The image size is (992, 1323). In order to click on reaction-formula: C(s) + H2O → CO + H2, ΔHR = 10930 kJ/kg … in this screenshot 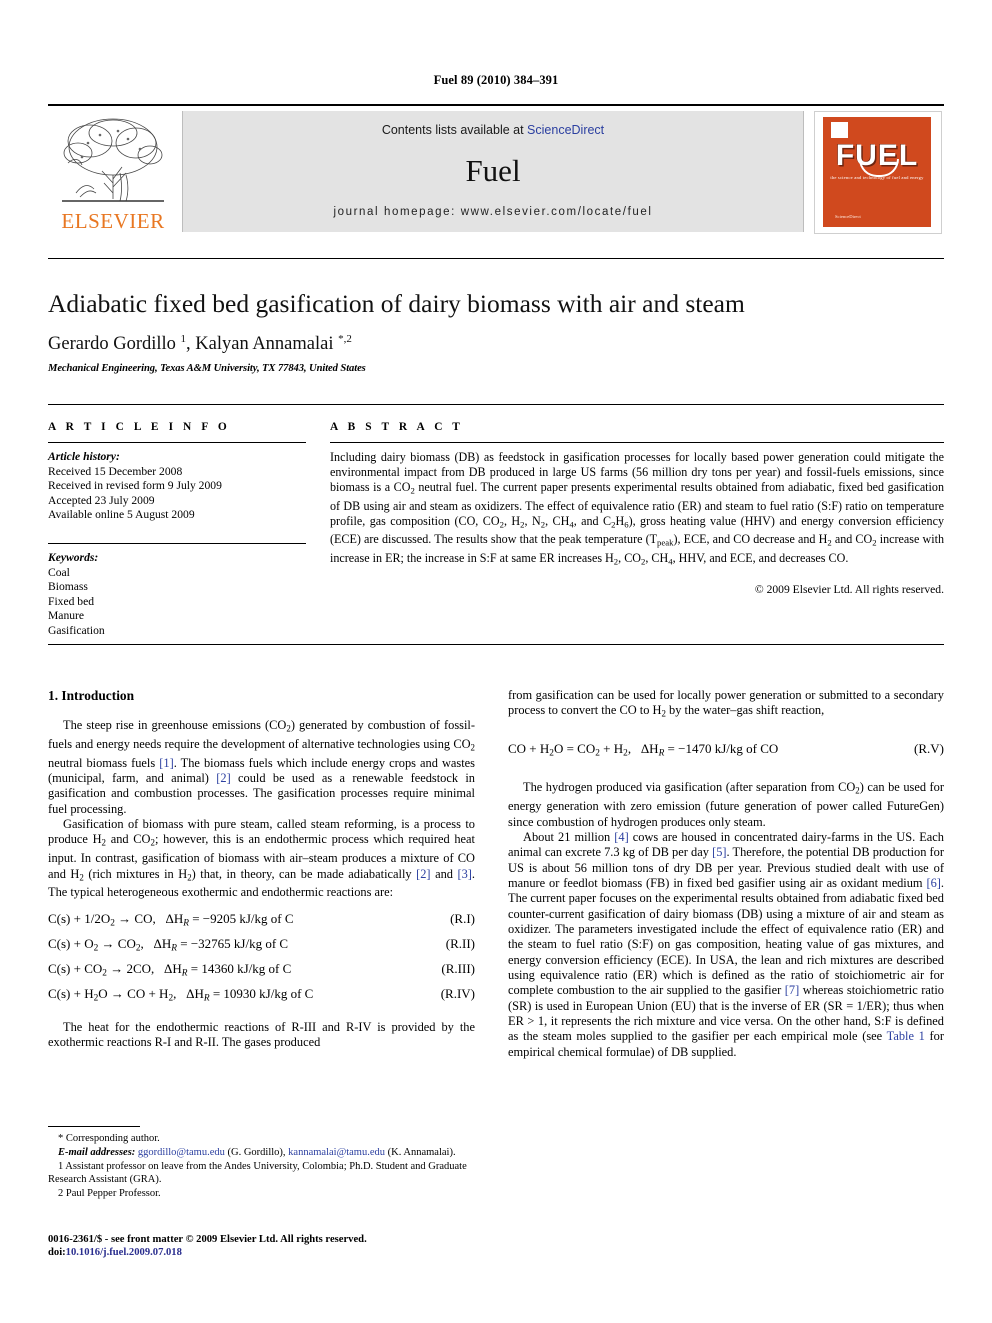, I will do `click(181, 995)`.